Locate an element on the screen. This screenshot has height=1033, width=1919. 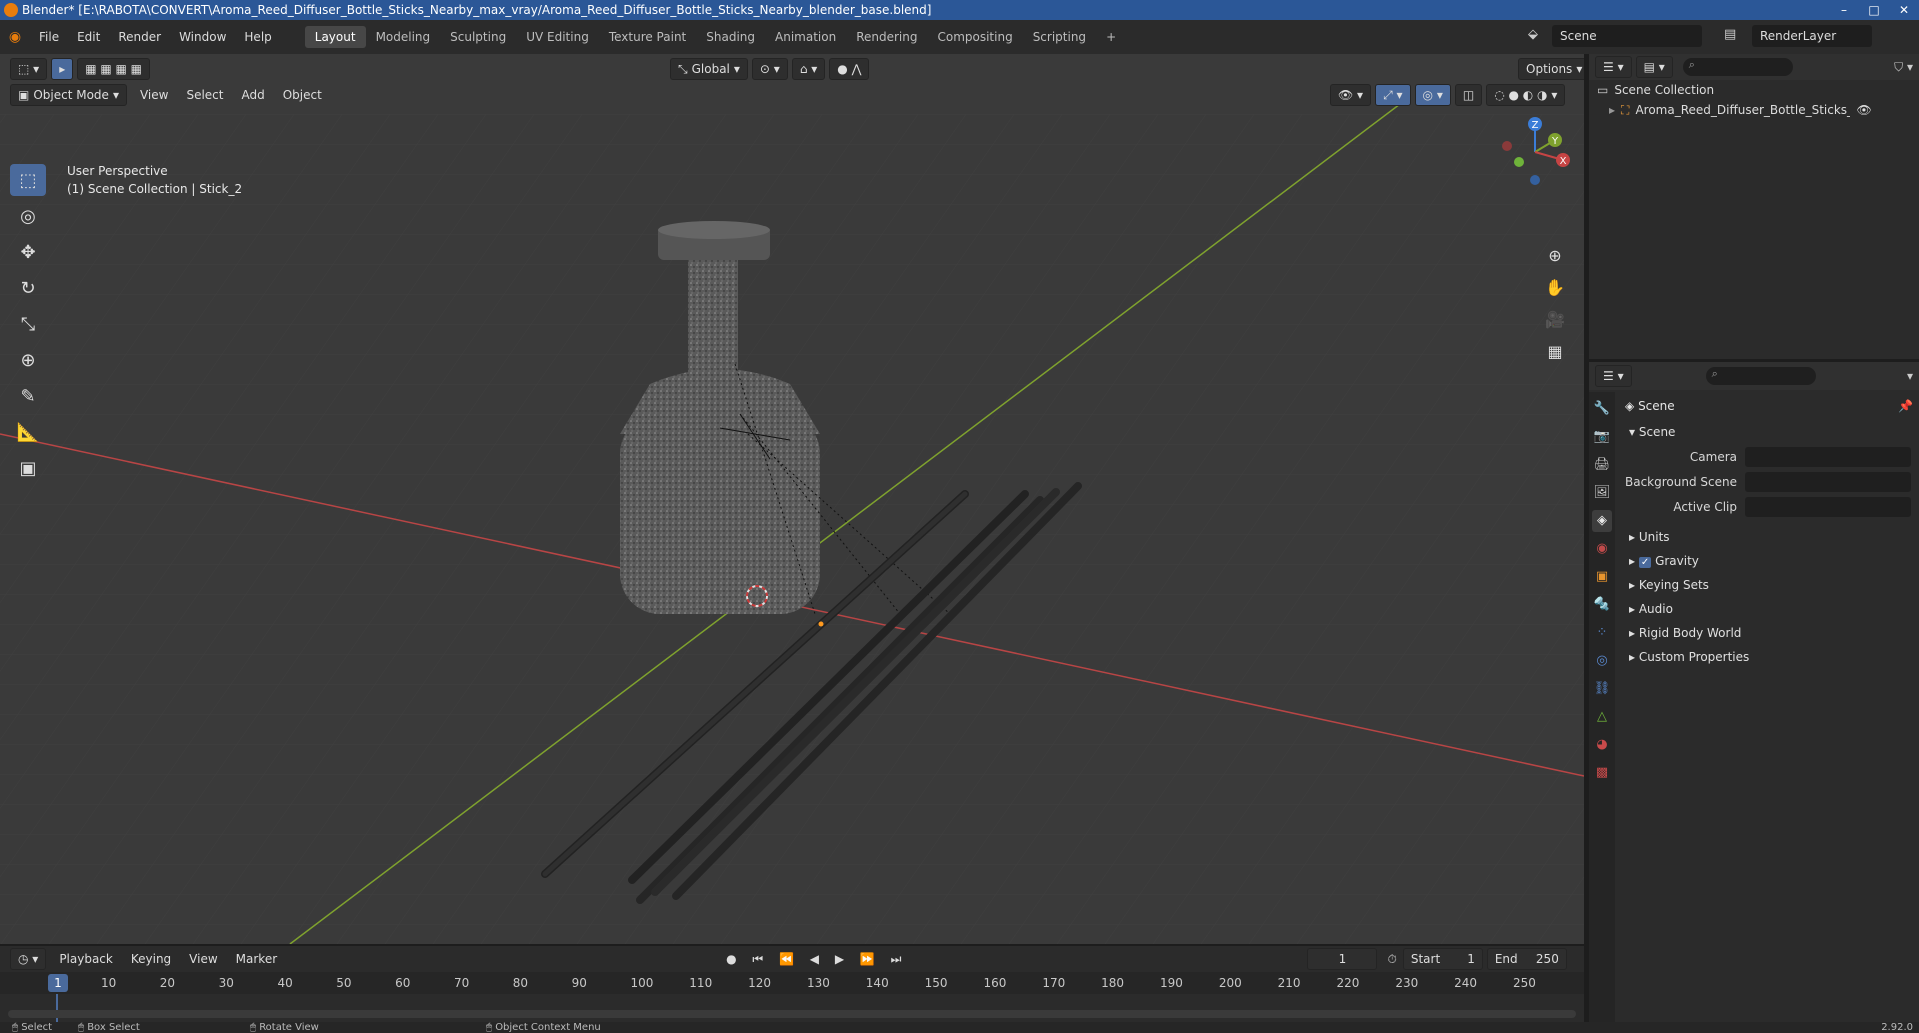
gravity-checkbox: ✓ is located at coordinates (1645, 562).